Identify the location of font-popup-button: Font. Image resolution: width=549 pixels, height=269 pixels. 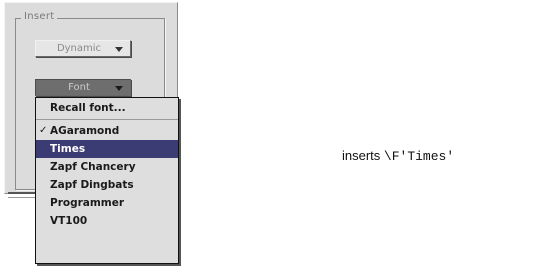
(83, 87).